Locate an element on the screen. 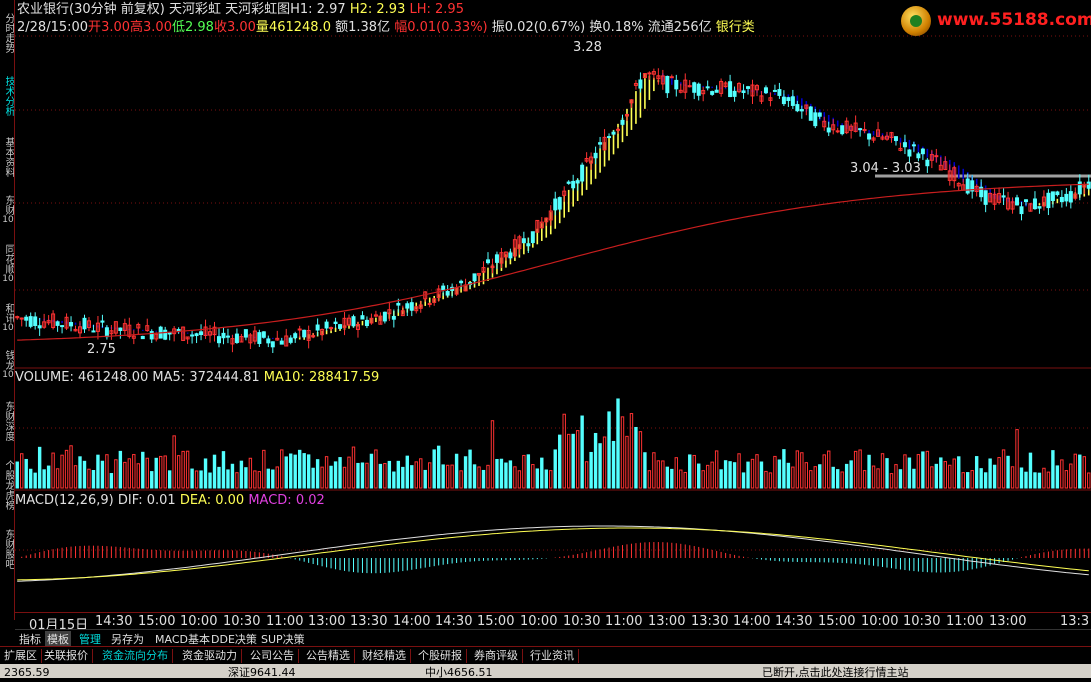 Image resolution: width=1091 pixels, height=682 pixels. site-logo: www.55188.com is located at coordinates (994, 21).